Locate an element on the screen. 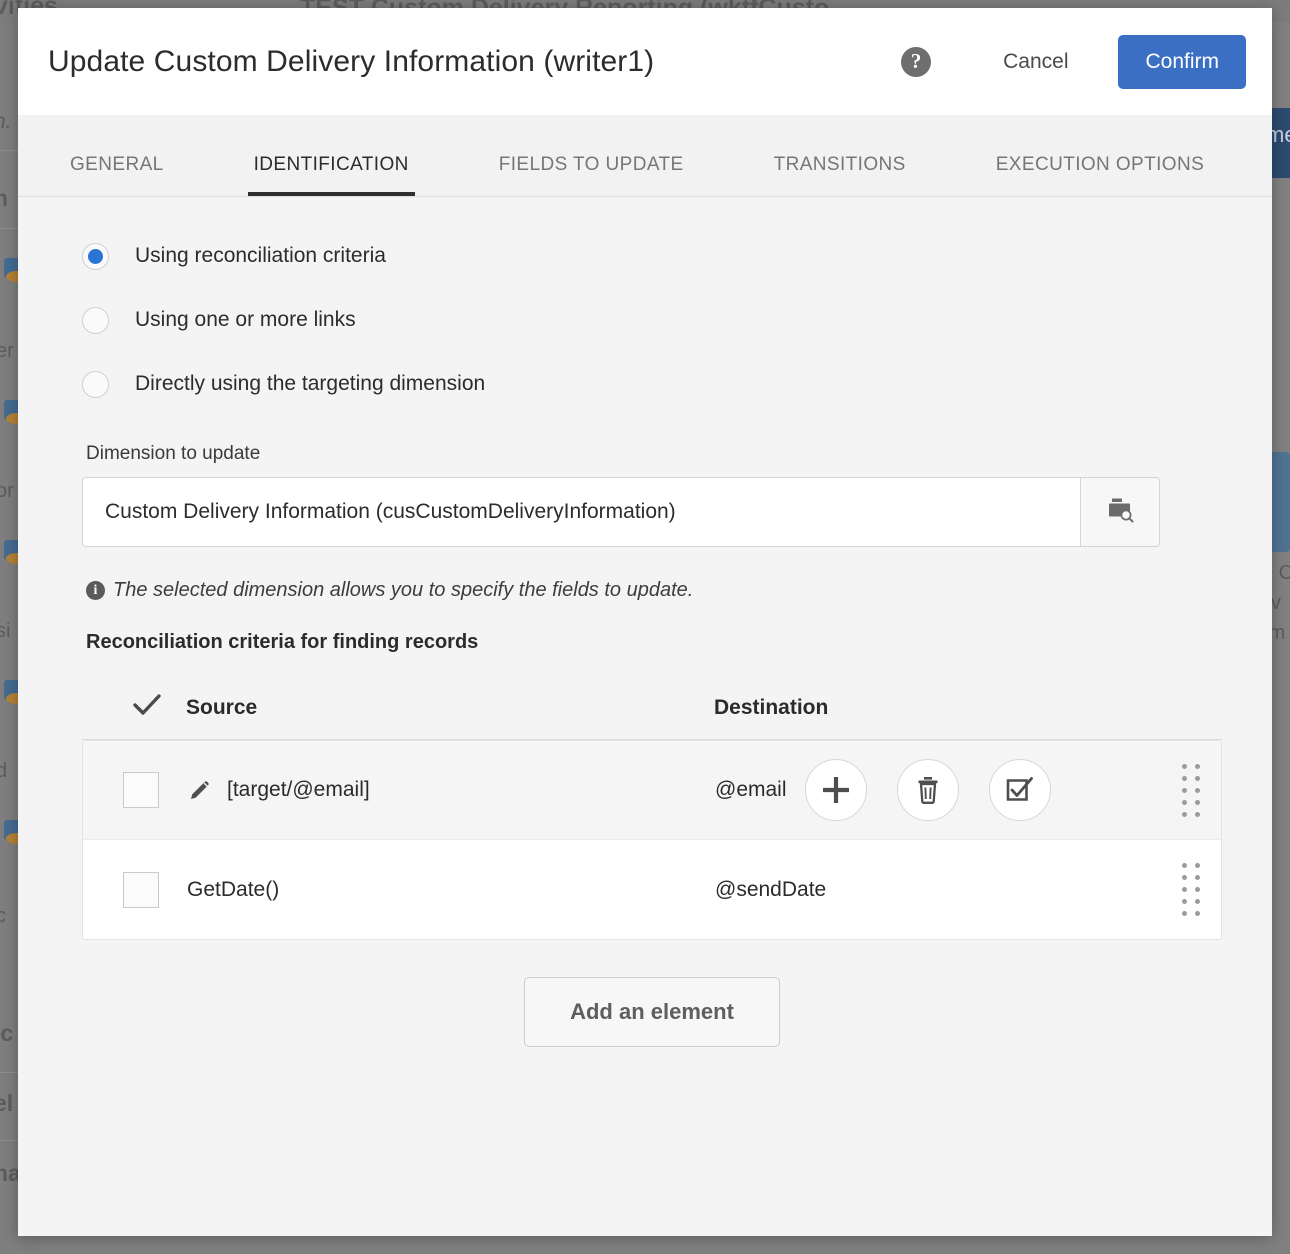 Image resolution: width=1290 pixels, height=1254 pixels. backdrop-fragment: or is located at coordinates (7, 491).